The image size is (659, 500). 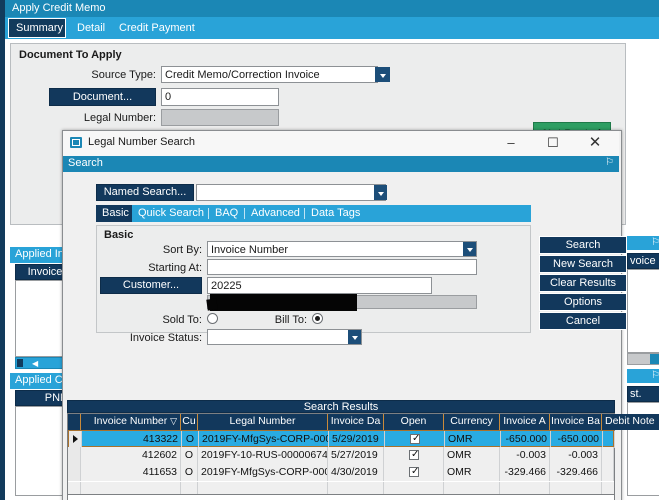 What do you see at coordinates (123, 75) in the screenshot?
I see `source-type-label: Source Type:` at bounding box center [123, 75].